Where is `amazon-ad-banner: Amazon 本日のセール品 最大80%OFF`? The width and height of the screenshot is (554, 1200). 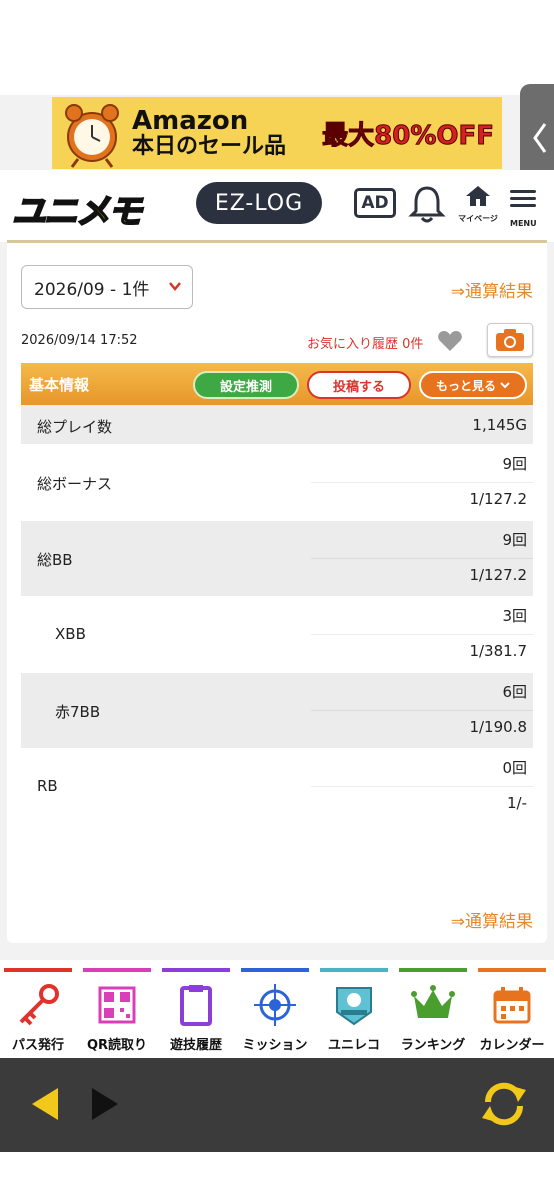 amazon-ad-banner: Amazon 本日のセール品 最大80%OFF is located at coordinates (277, 133).